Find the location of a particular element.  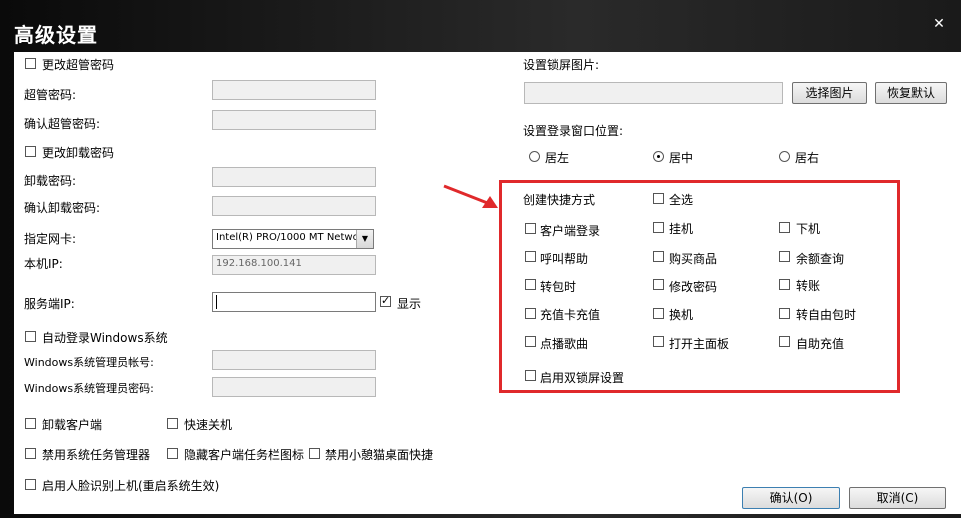

nic-select: Intel(R) PRO/1000 MT Networ ▼ is located at coordinates (293, 239).